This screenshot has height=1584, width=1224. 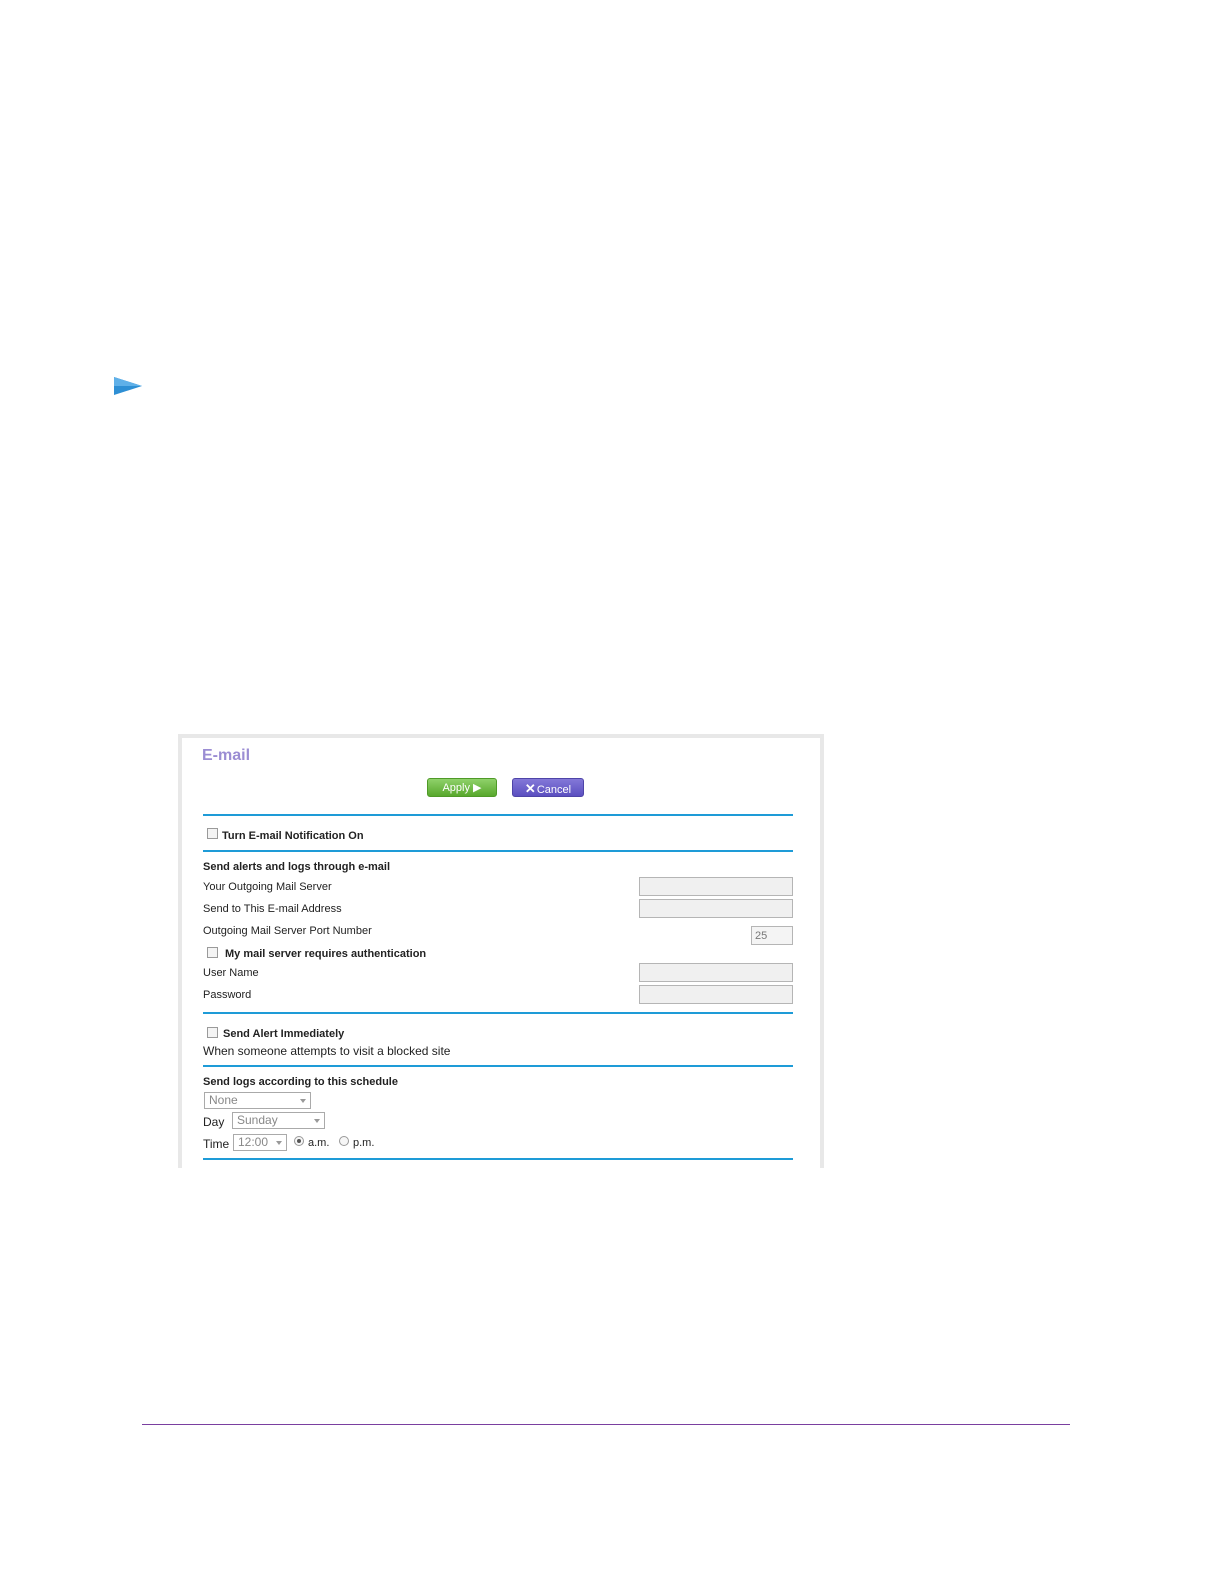 I want to click on day-label: Day, so click(x=214, y=1122).